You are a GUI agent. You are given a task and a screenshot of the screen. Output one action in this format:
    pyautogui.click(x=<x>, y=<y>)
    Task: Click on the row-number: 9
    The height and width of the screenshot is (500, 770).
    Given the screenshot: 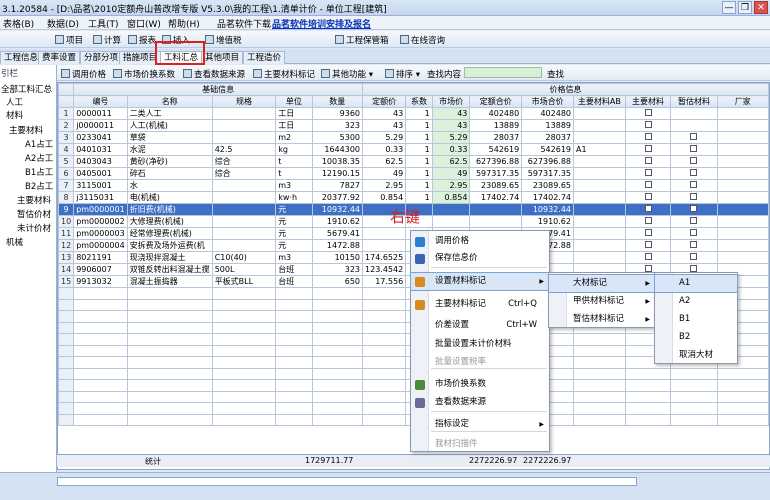 What is the action you would take?
    pyautogui.click(x=66, y=209)
    